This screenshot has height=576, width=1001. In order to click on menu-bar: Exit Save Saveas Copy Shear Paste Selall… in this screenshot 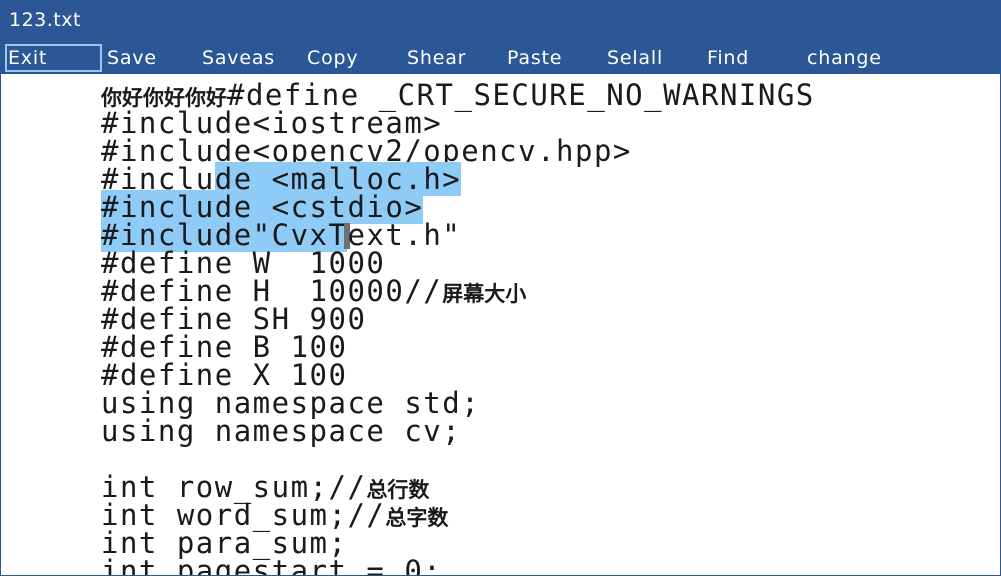, I will do `click(501, 57)`.